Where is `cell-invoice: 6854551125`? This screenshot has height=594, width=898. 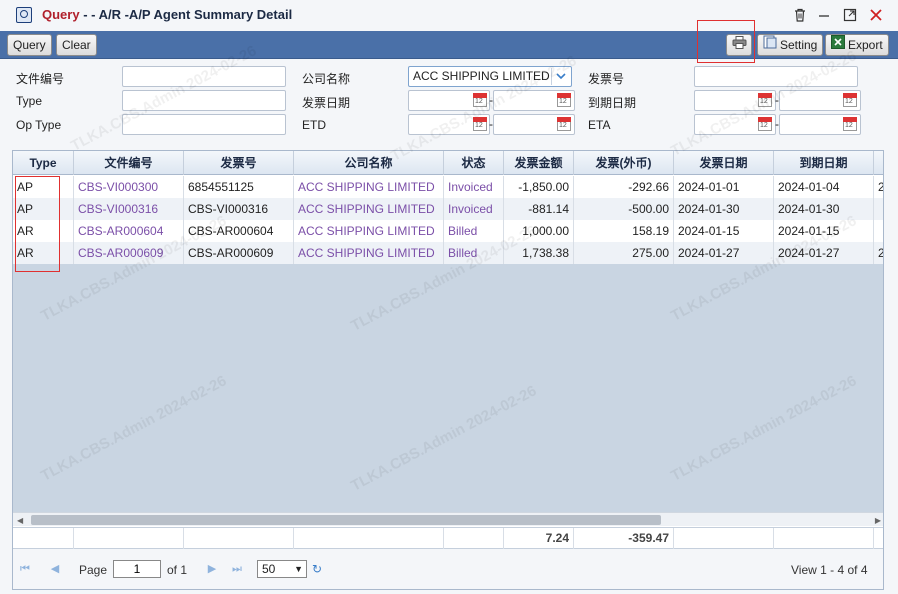
cell-invoice: 6854551125 is located at coordinates (239, 187).